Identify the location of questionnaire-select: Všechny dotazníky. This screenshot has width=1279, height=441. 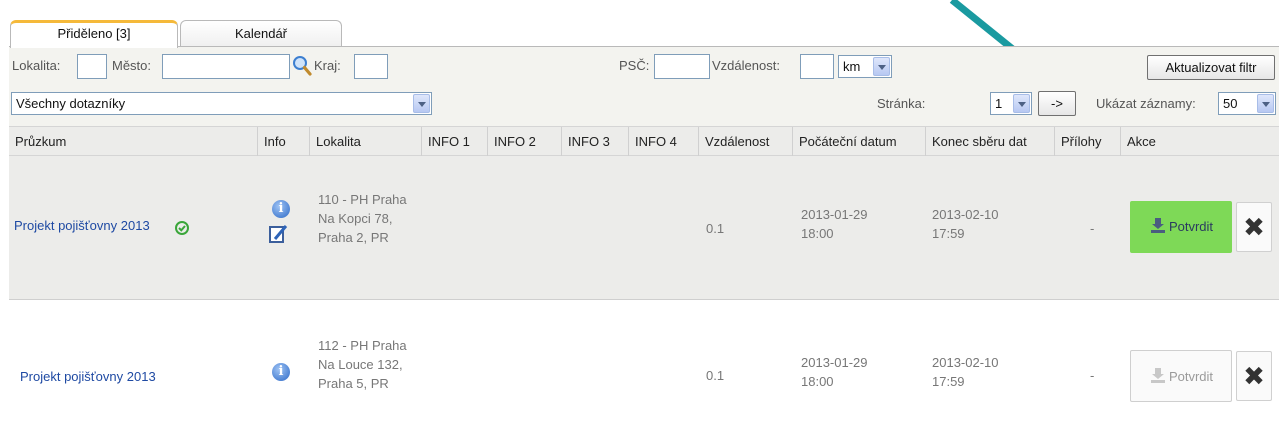
(221, 103).